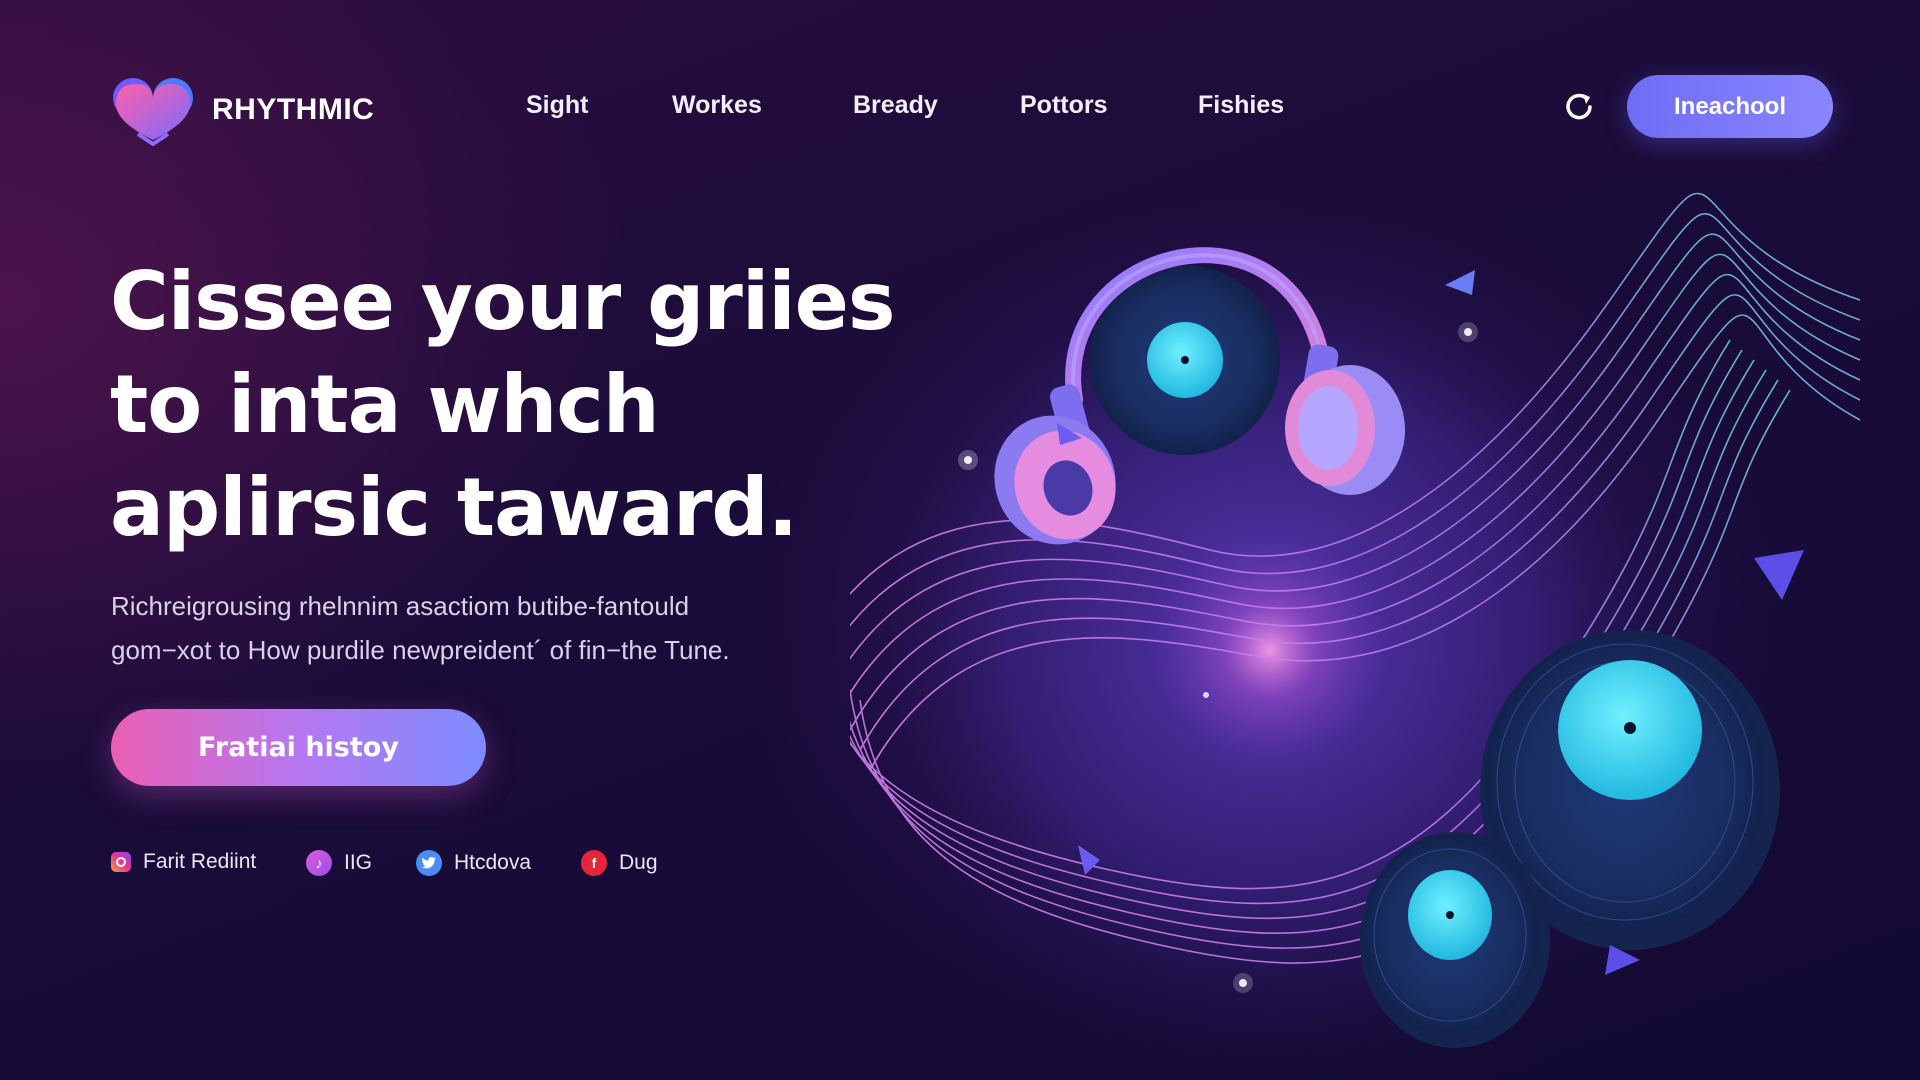  I want to click on nav-link-sight: Sight, so click(557, 105).